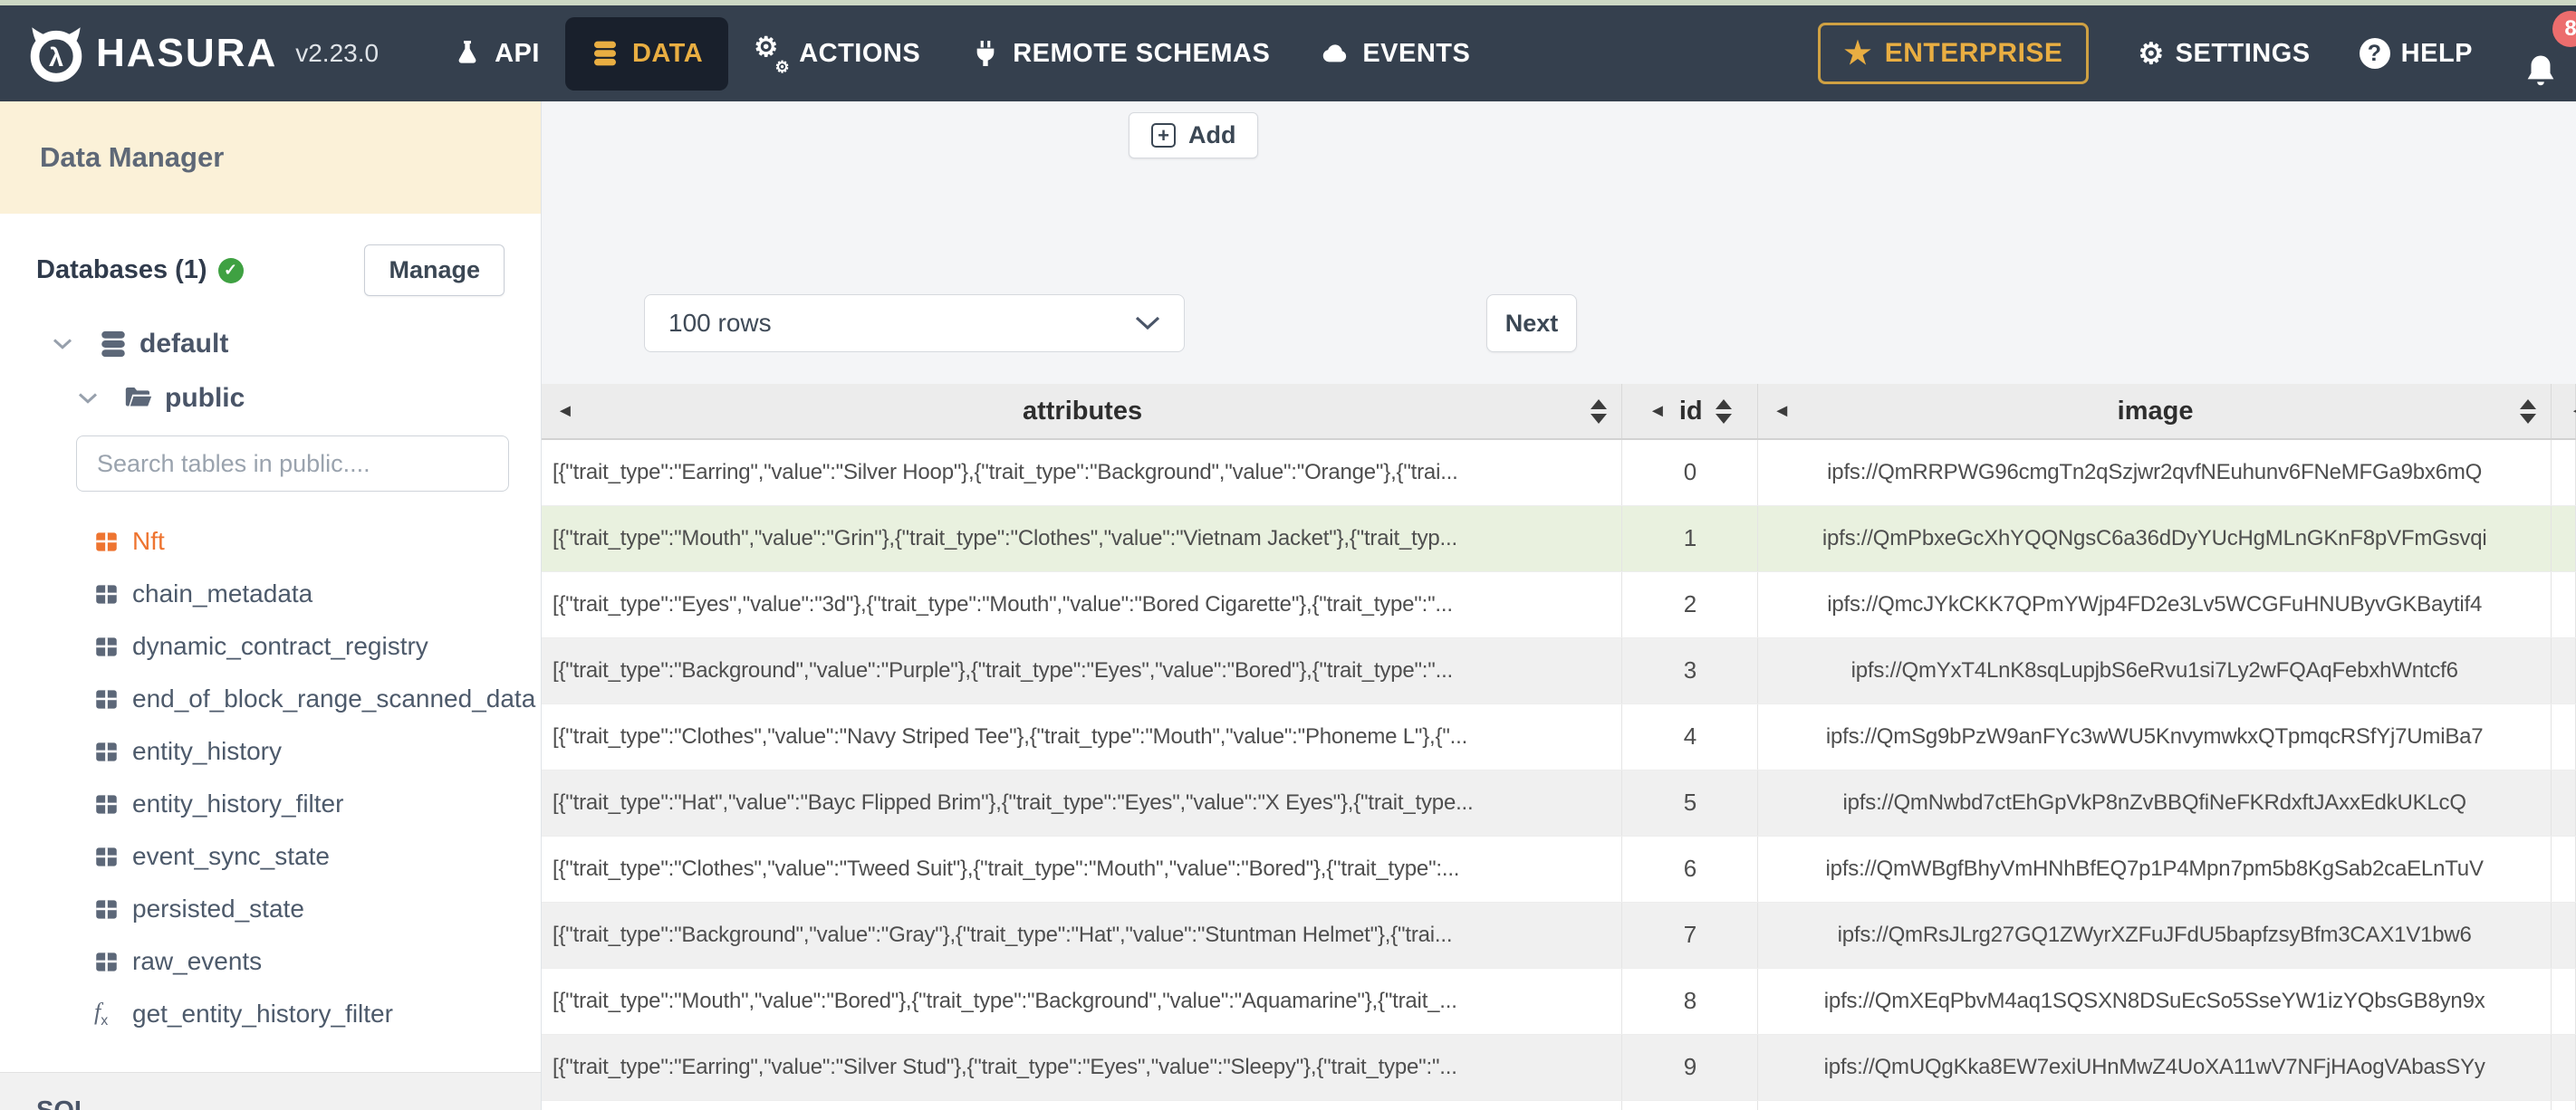  What do you see at coordinates (496, 54) in the screenshot?
I see `nav-item-api: API` at bounding box center [496, 54].